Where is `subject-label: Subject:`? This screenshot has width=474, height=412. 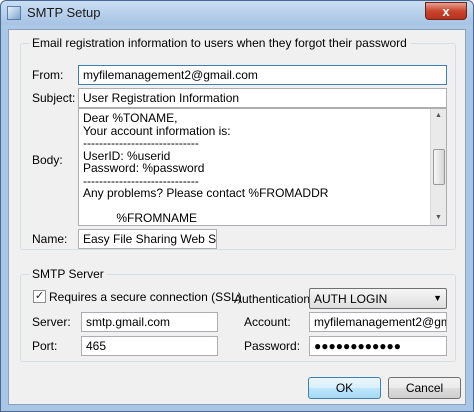
subject-label: Subject: is located at coordinates (54, 98).